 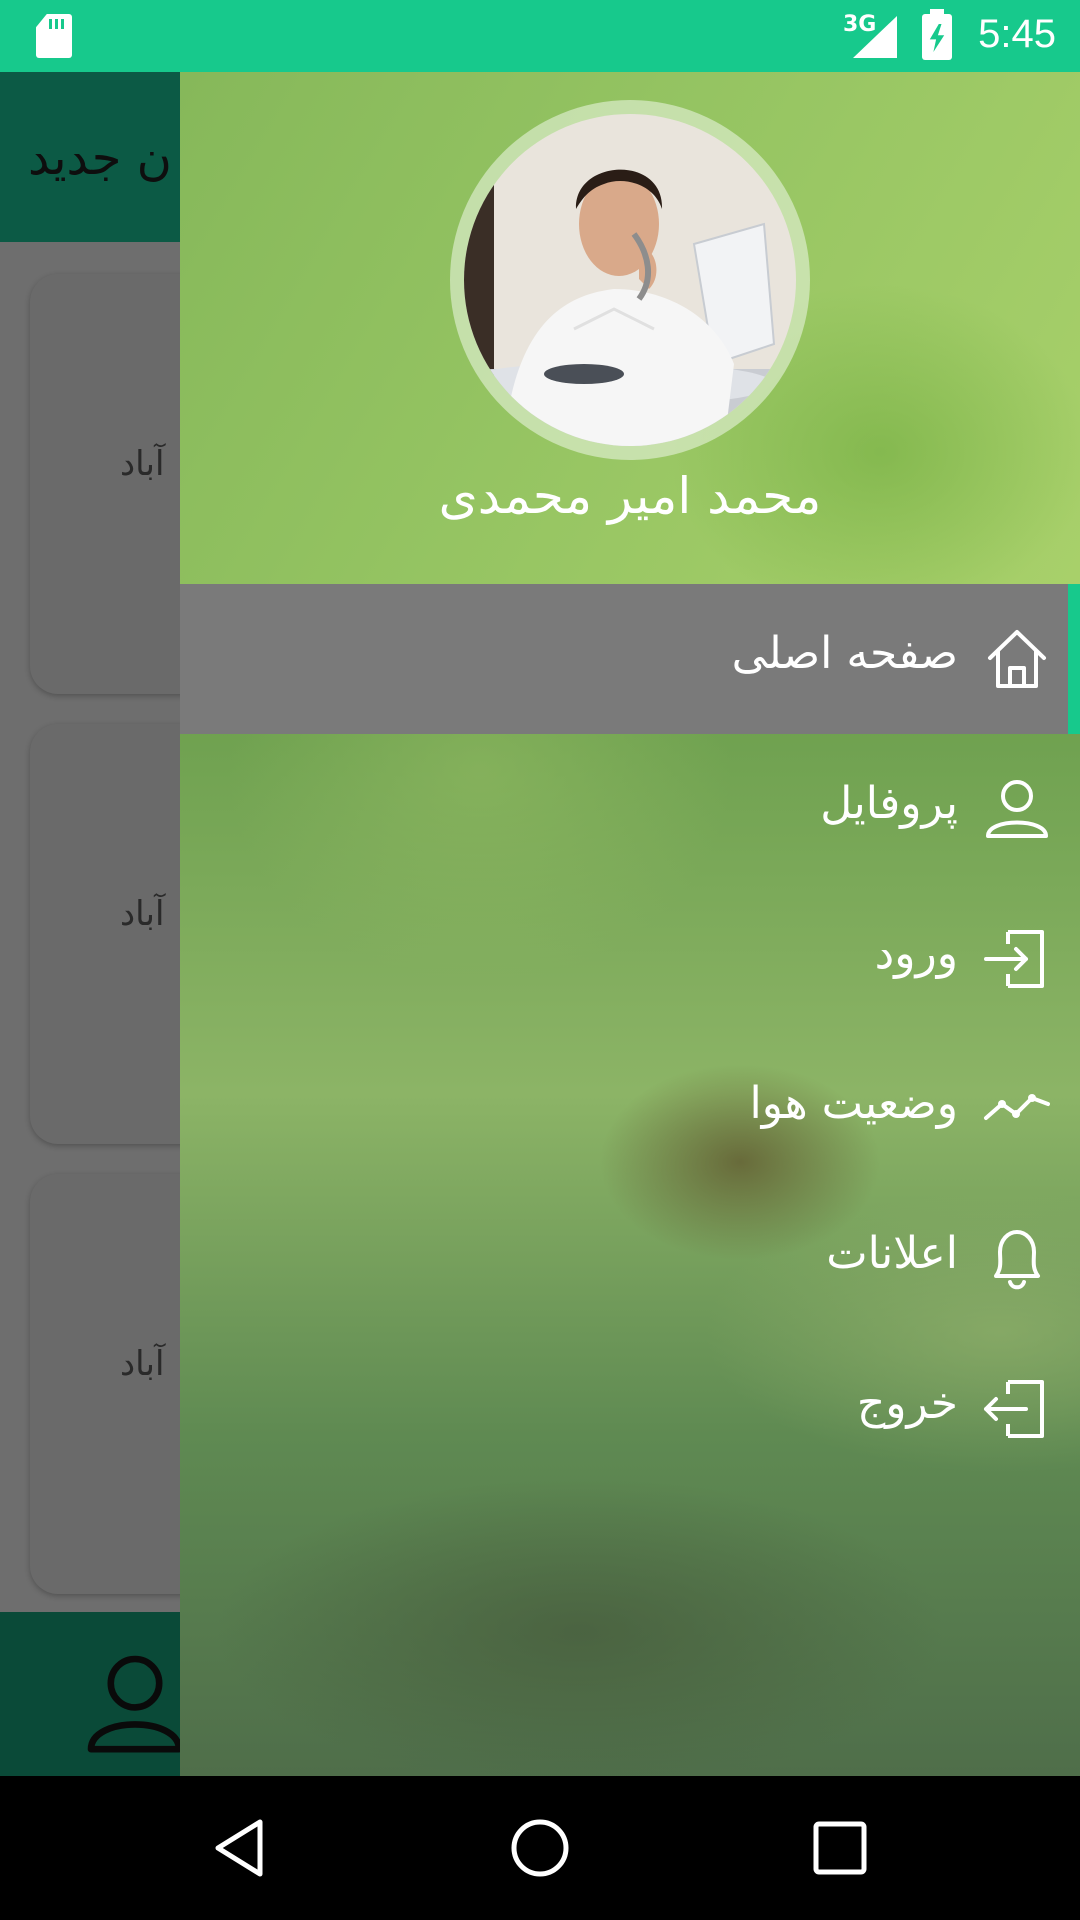 I want to click on menu-label: وضعیت هوا, so click(x=853, y=1103).